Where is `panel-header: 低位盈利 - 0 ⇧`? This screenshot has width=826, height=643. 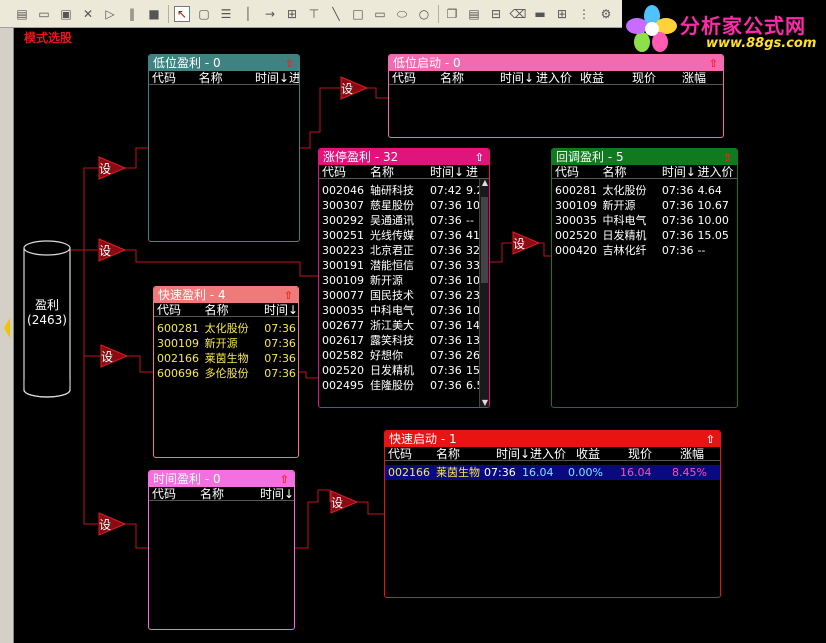
panel-header: 低位盈利 - 0 ⇧ is located at coordinates (224, 63).